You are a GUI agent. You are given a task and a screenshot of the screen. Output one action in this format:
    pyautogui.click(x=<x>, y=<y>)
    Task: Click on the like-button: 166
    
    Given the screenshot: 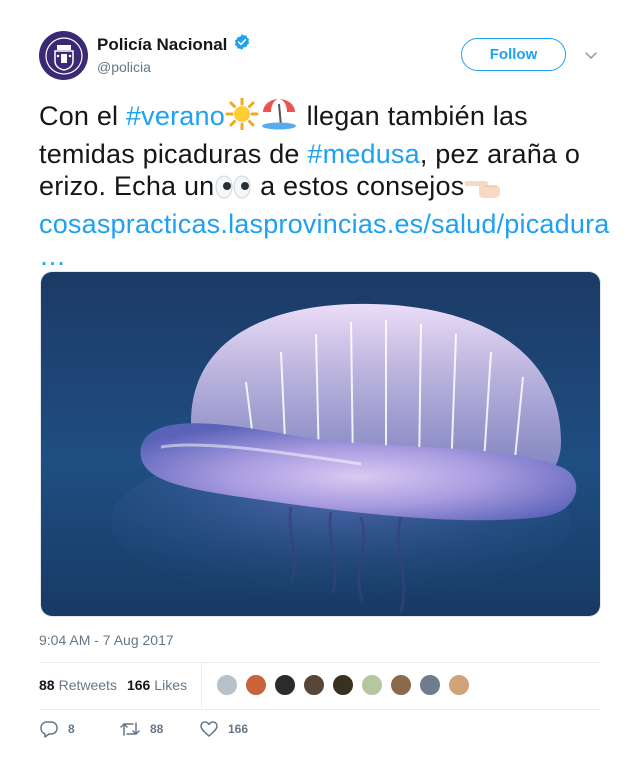 What is the action you would take?
    pyautogui.click(x=239, y=729)
    